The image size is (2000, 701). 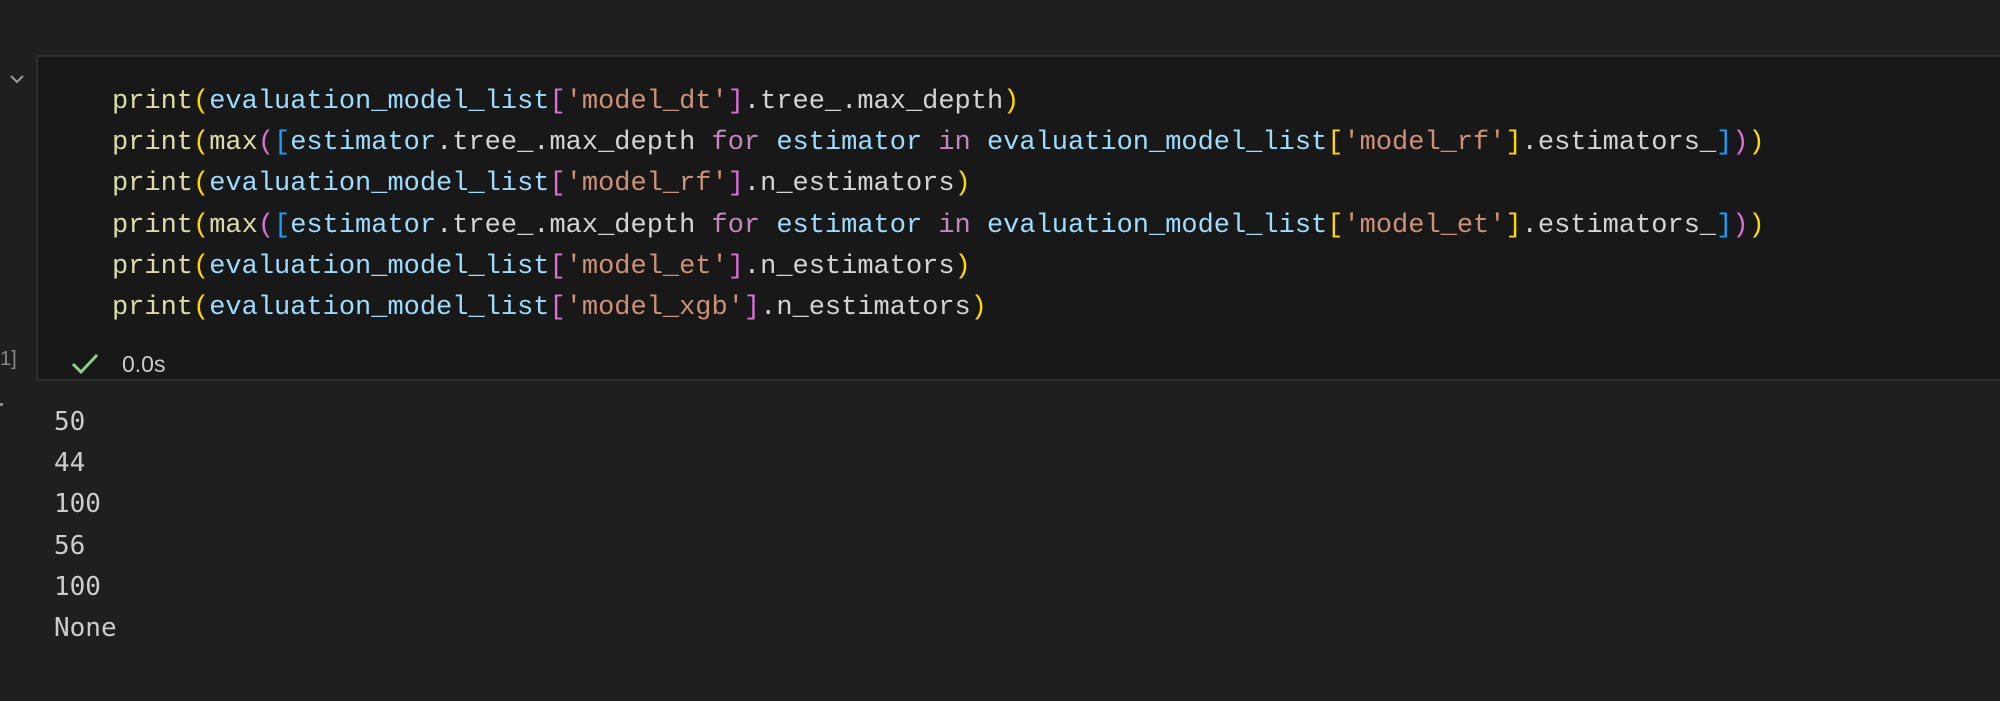 I want to click on cell-output: 50 44 100 56 100 None, so click(x=85, y=525).